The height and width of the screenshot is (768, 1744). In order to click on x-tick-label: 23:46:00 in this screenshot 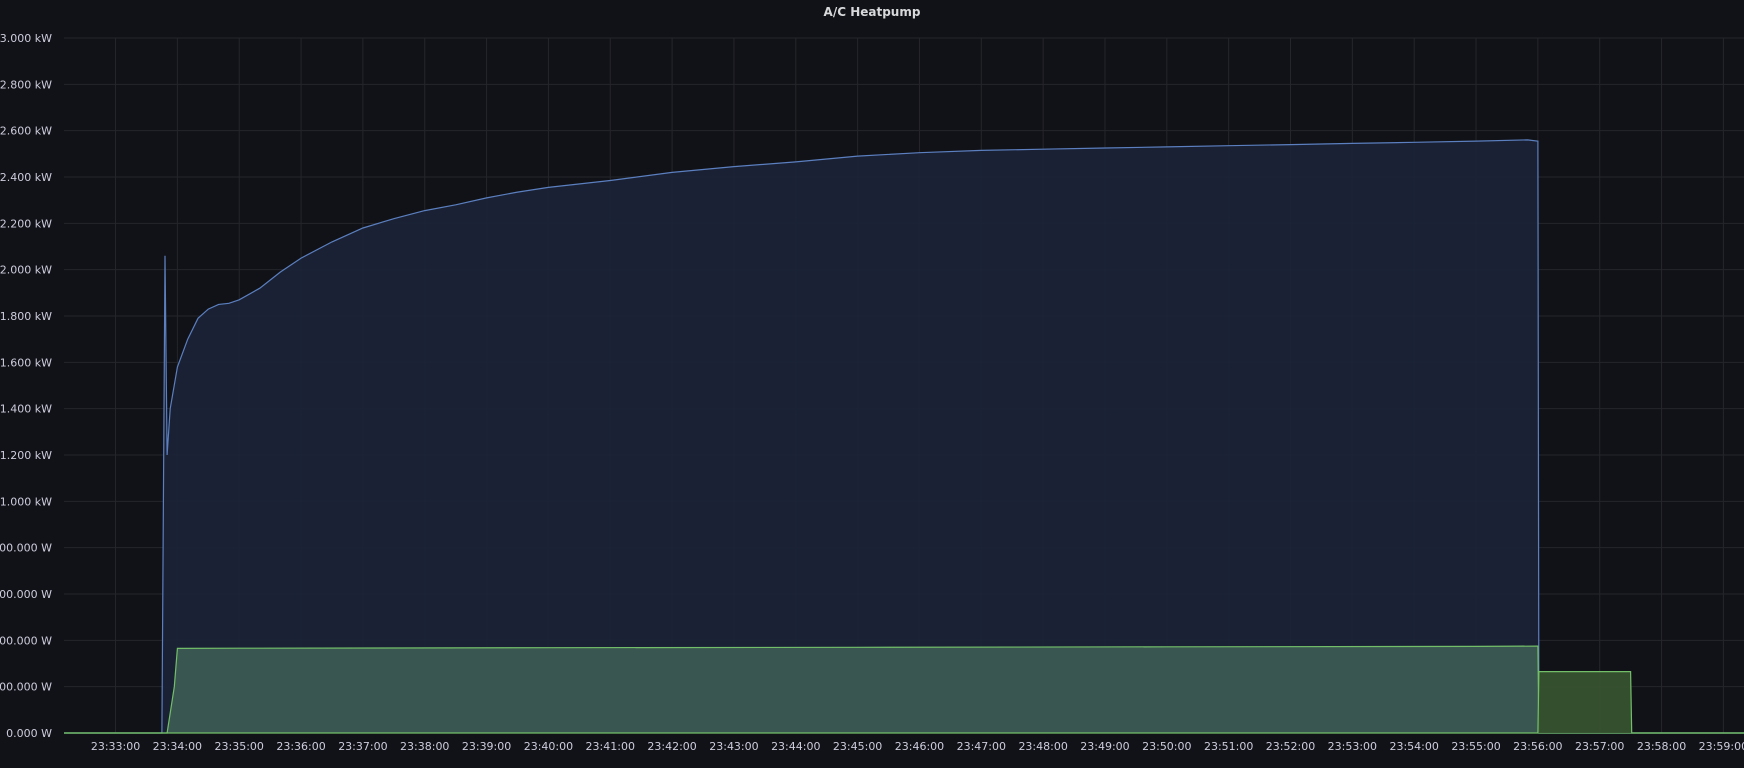, I will do `click(919, 746)`.